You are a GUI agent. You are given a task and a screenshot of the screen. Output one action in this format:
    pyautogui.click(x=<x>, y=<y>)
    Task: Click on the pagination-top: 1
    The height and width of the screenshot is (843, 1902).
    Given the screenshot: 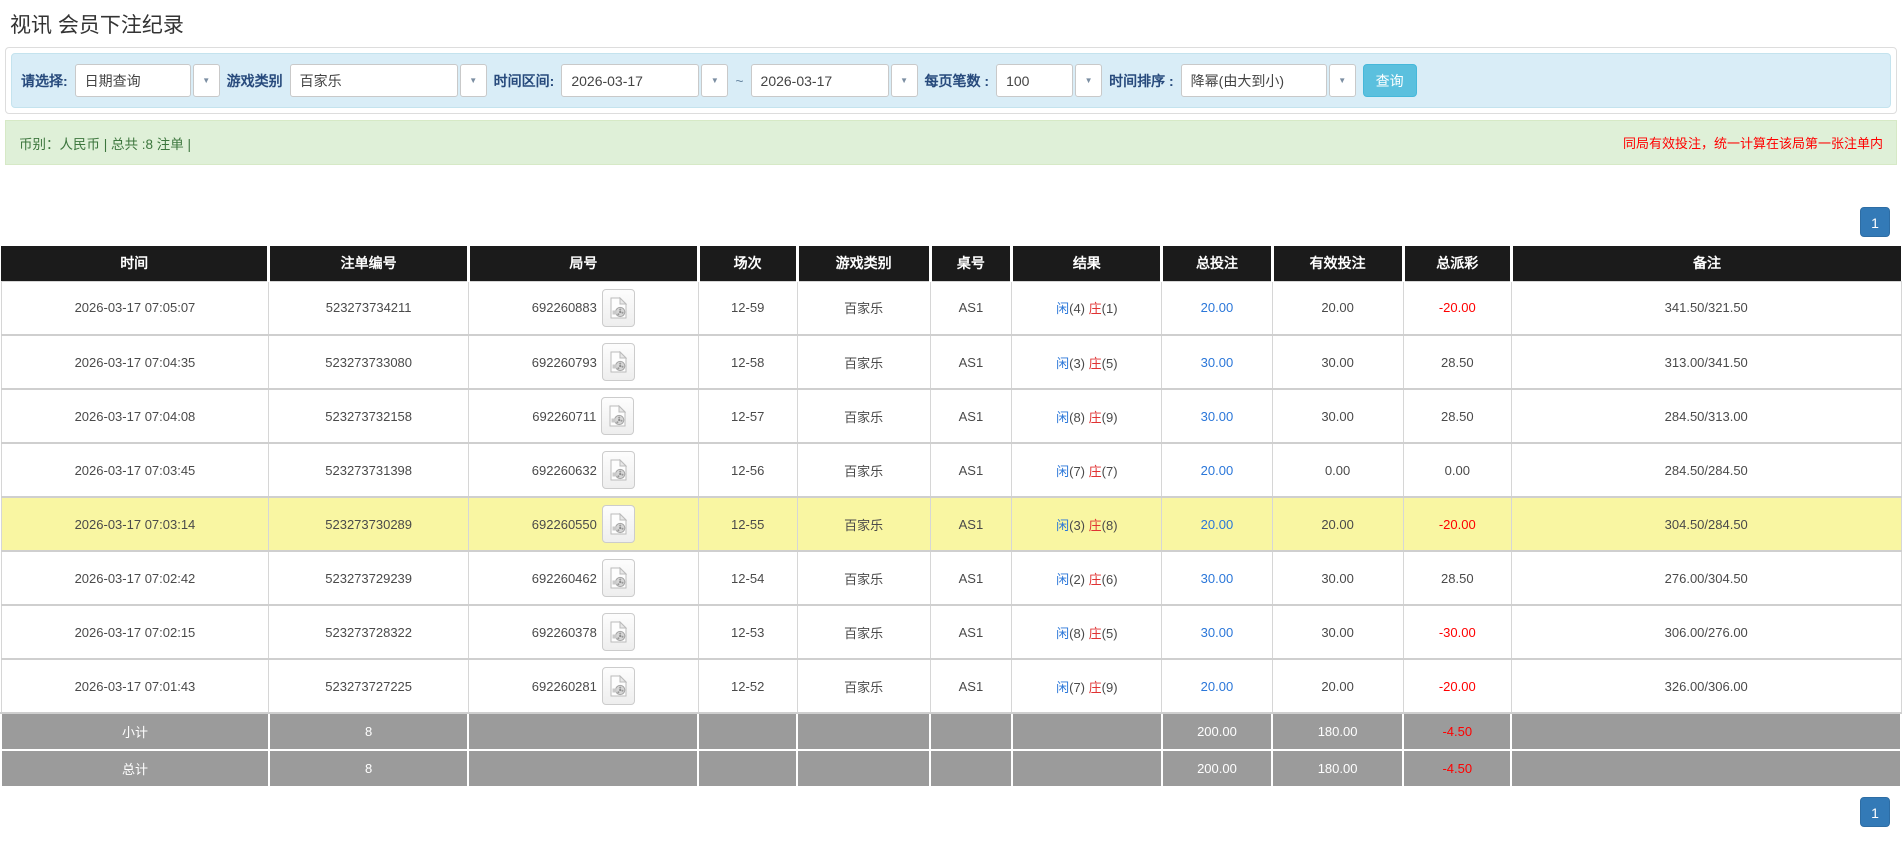 What is the action you would take?
    pyautogui.click(x=951, y=222)
    